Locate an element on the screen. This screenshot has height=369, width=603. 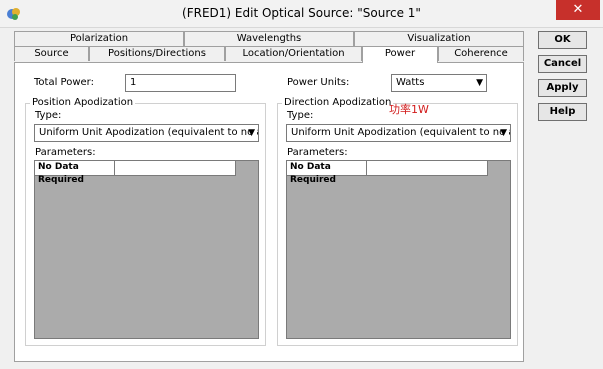
cancel-button: Cancel is located at coordinates (562, 64).